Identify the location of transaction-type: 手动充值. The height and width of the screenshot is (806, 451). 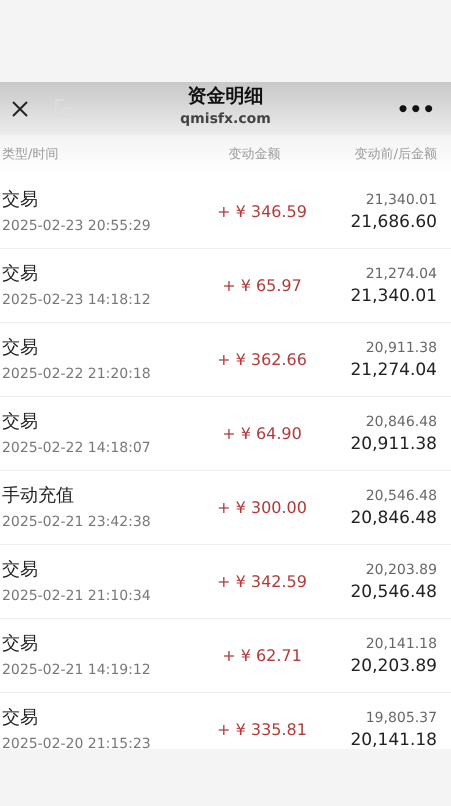
(38, 496).